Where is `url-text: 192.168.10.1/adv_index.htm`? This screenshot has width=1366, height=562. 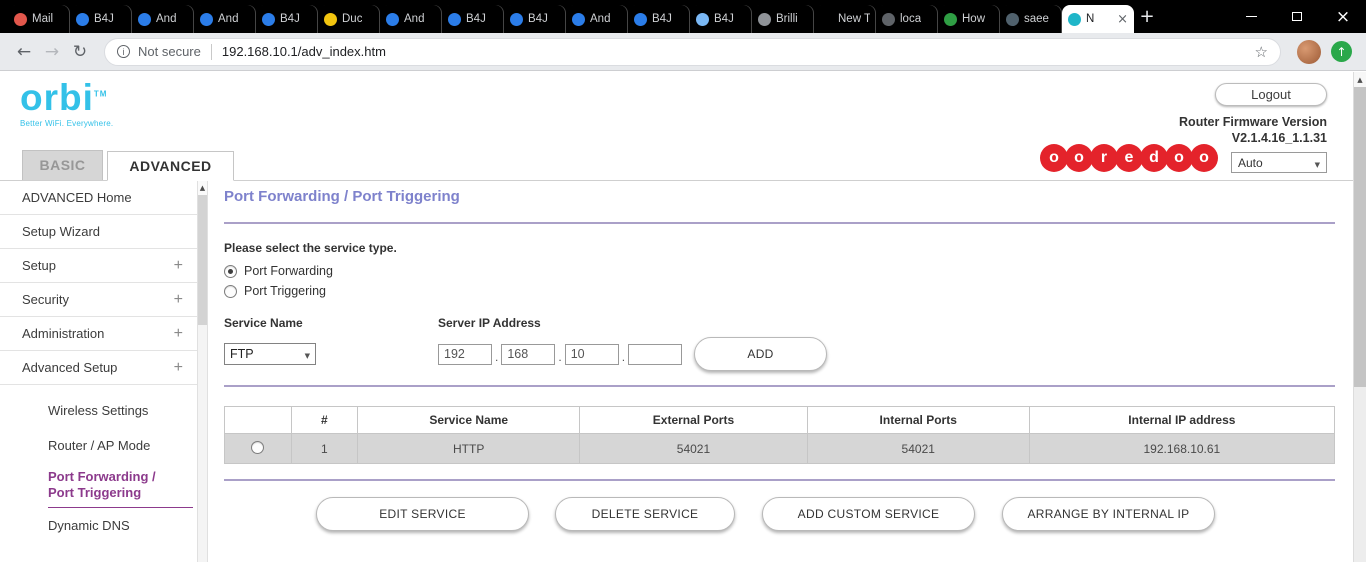 url-text: 192.168.10.1/adv_index.htm is located at coordinates (303, 51).